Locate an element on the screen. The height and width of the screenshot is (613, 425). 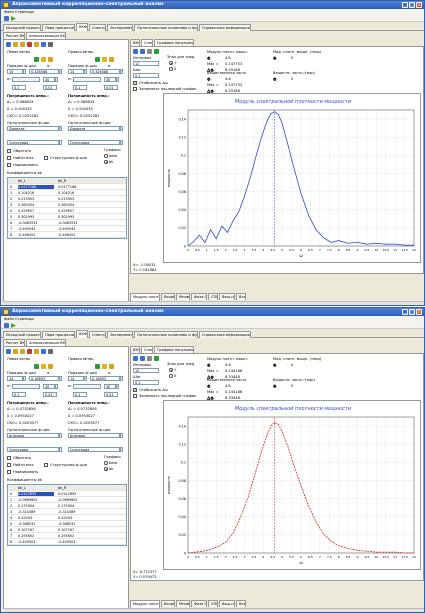
tab-top-0: Исходный процесс is located at coordinates (22, 27).